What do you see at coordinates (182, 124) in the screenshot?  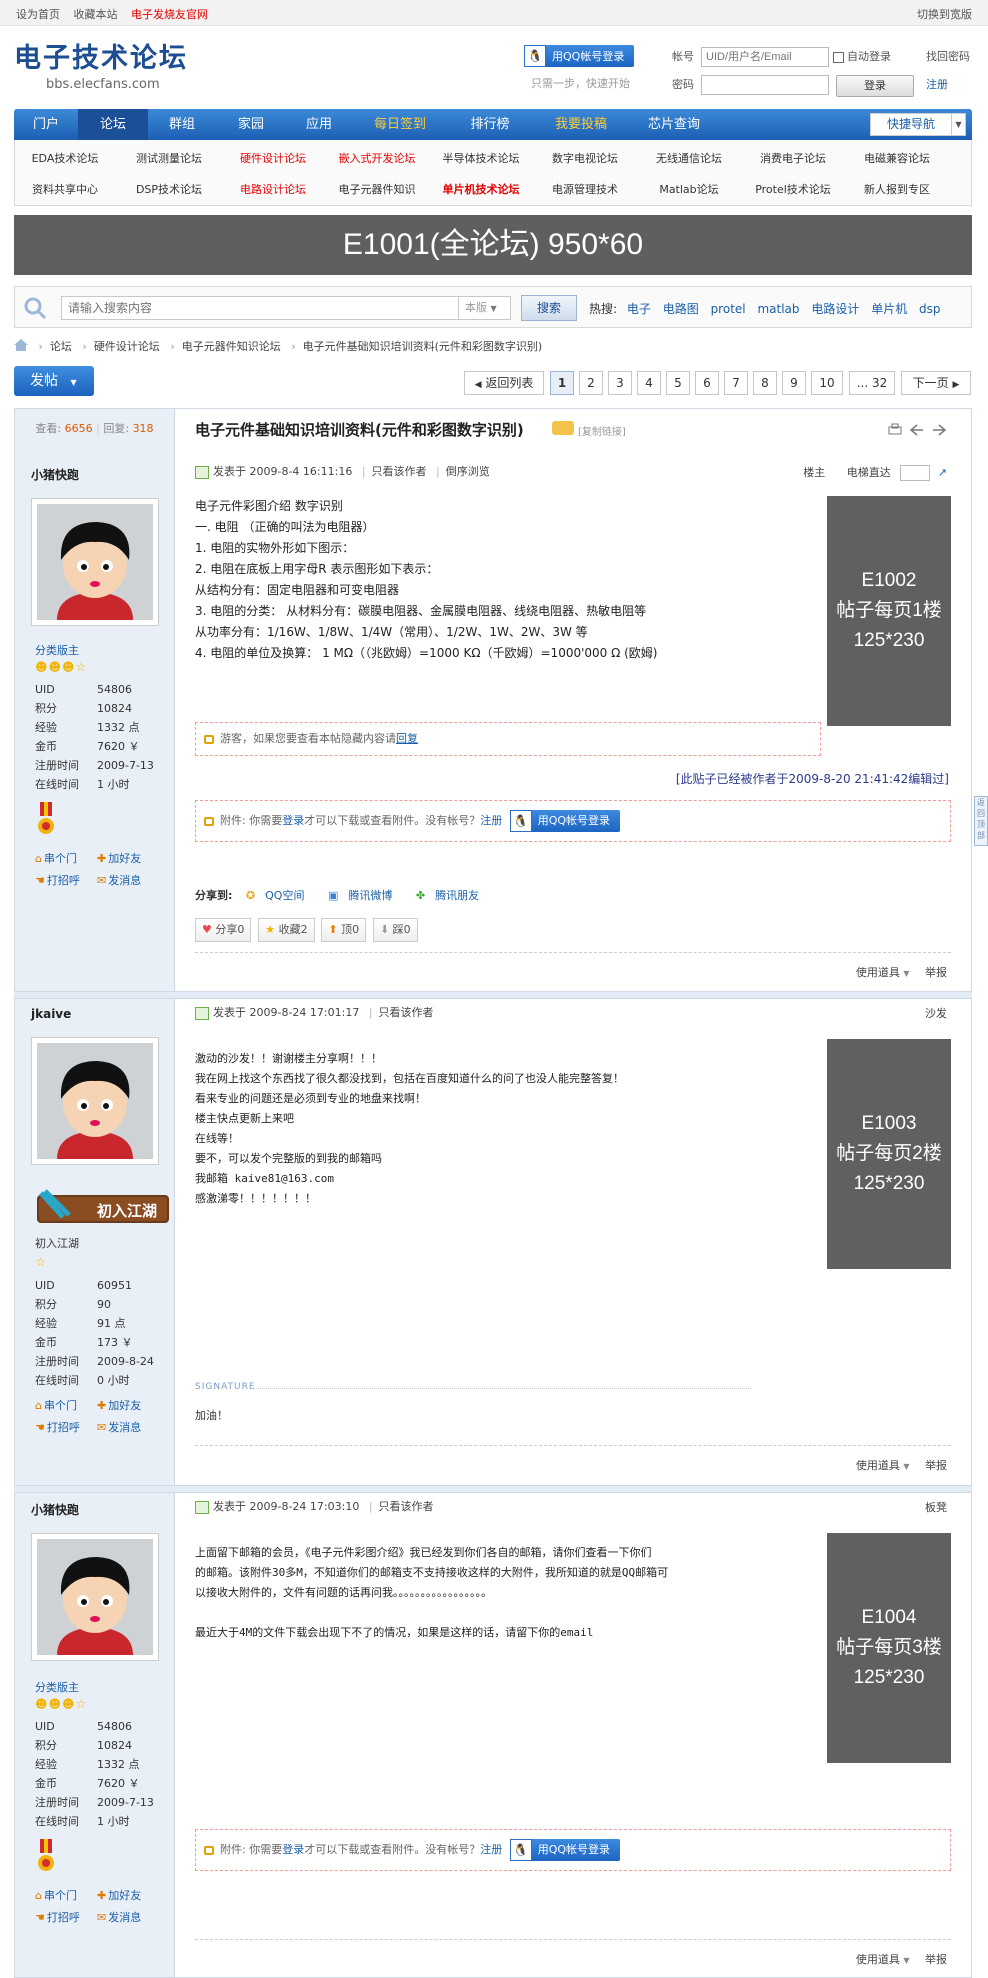 I see `nav-item-groups: 群组` at bounding box center [182, 124].